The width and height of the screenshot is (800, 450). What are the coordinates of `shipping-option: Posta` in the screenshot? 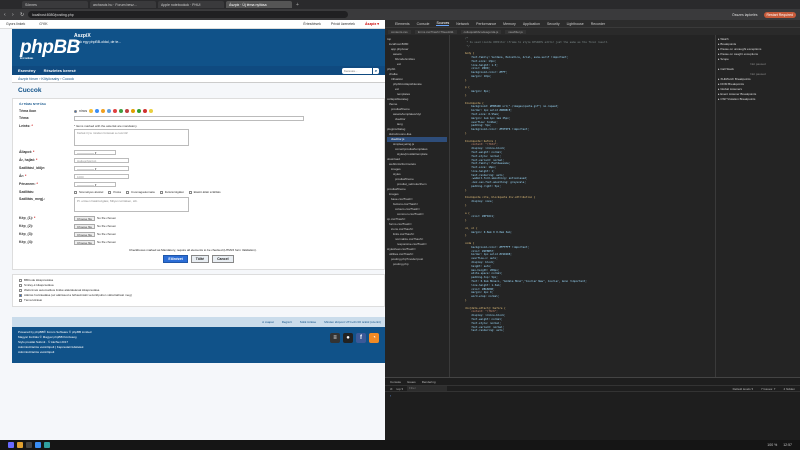 It's located at (114, 192).